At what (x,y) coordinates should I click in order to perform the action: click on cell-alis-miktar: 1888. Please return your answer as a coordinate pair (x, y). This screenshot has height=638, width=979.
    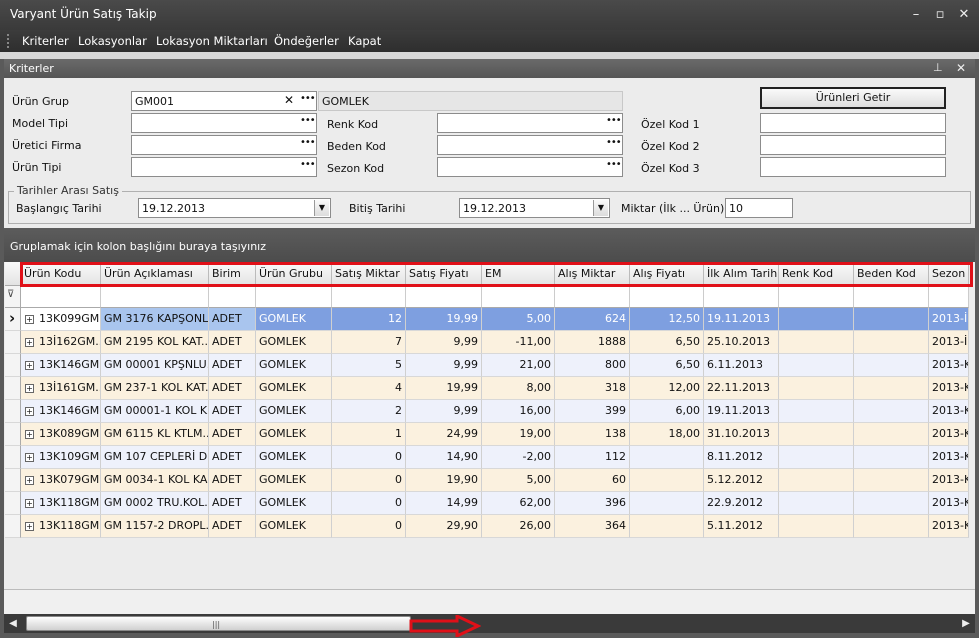
    Looking at the image, I should click on (592, 342).